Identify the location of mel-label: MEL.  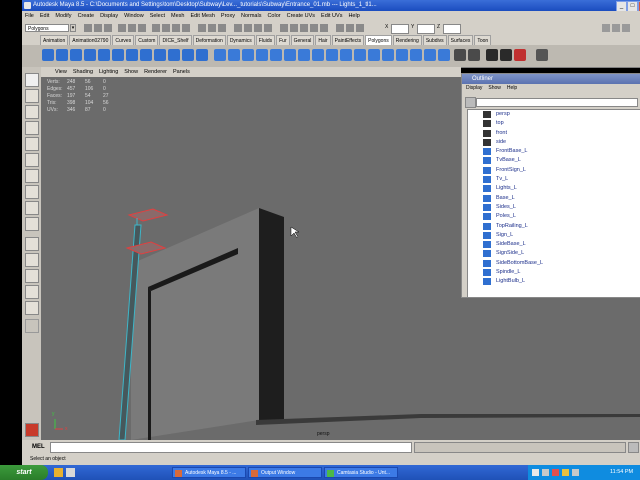
(38, 447).